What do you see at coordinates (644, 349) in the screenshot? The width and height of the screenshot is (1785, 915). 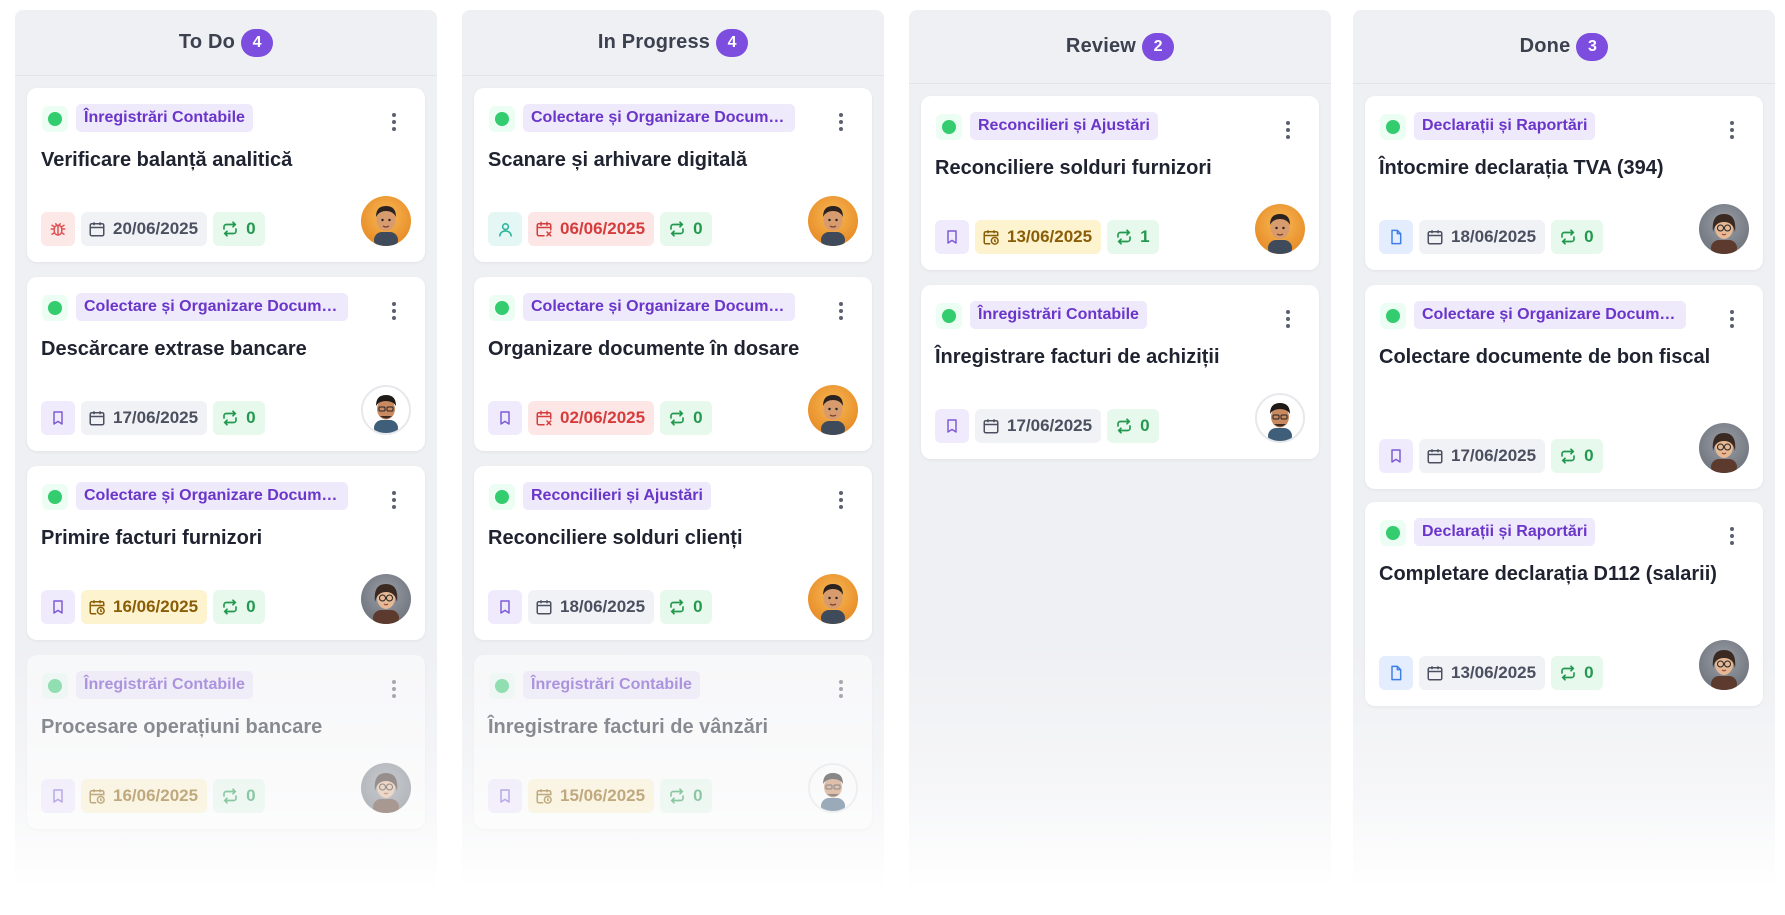 I see `card-title: Organizare documente în dosare` at bounding box center [644, 349].